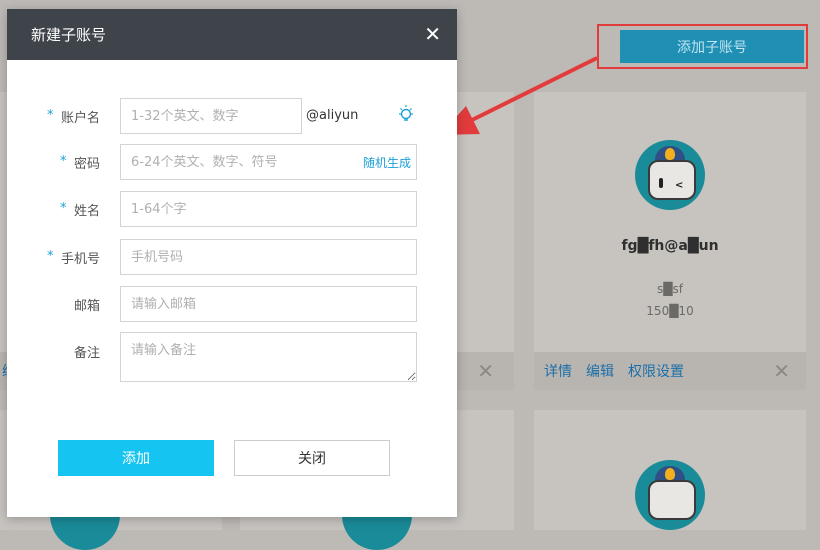 Image resolution: width=820 pixels, height=550 pixels. I want to click on dialog-title: 新建子账号, so click(69, 35).